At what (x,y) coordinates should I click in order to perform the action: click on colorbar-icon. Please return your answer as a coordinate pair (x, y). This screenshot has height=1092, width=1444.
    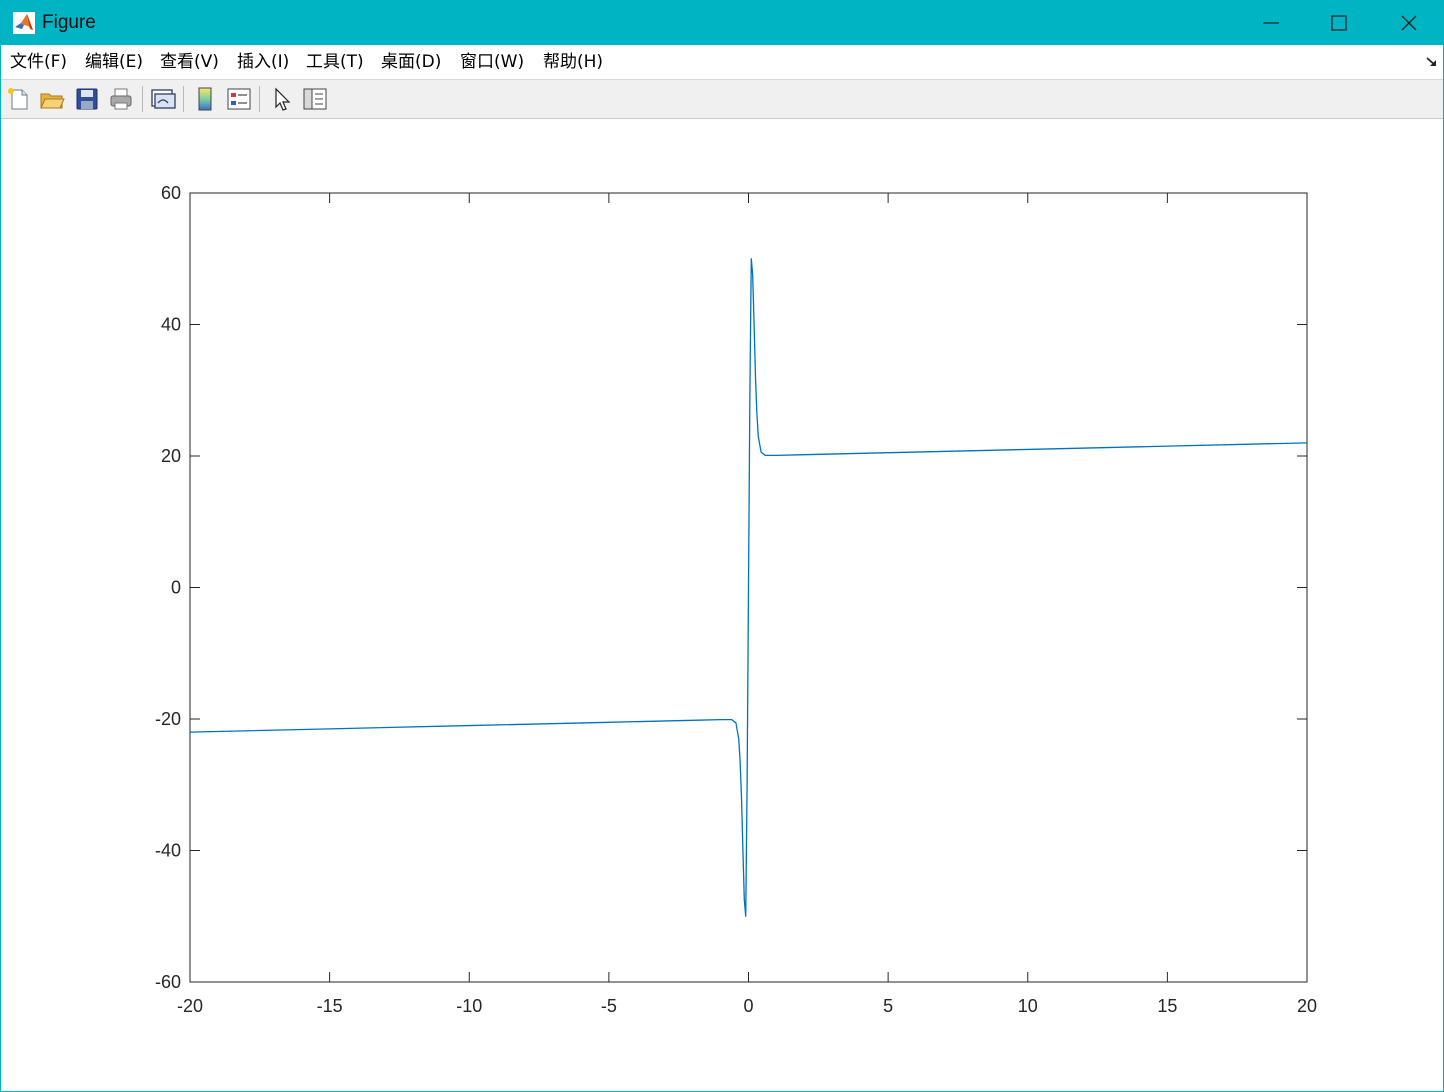
    Looking at the image, I should click on (205, 99).